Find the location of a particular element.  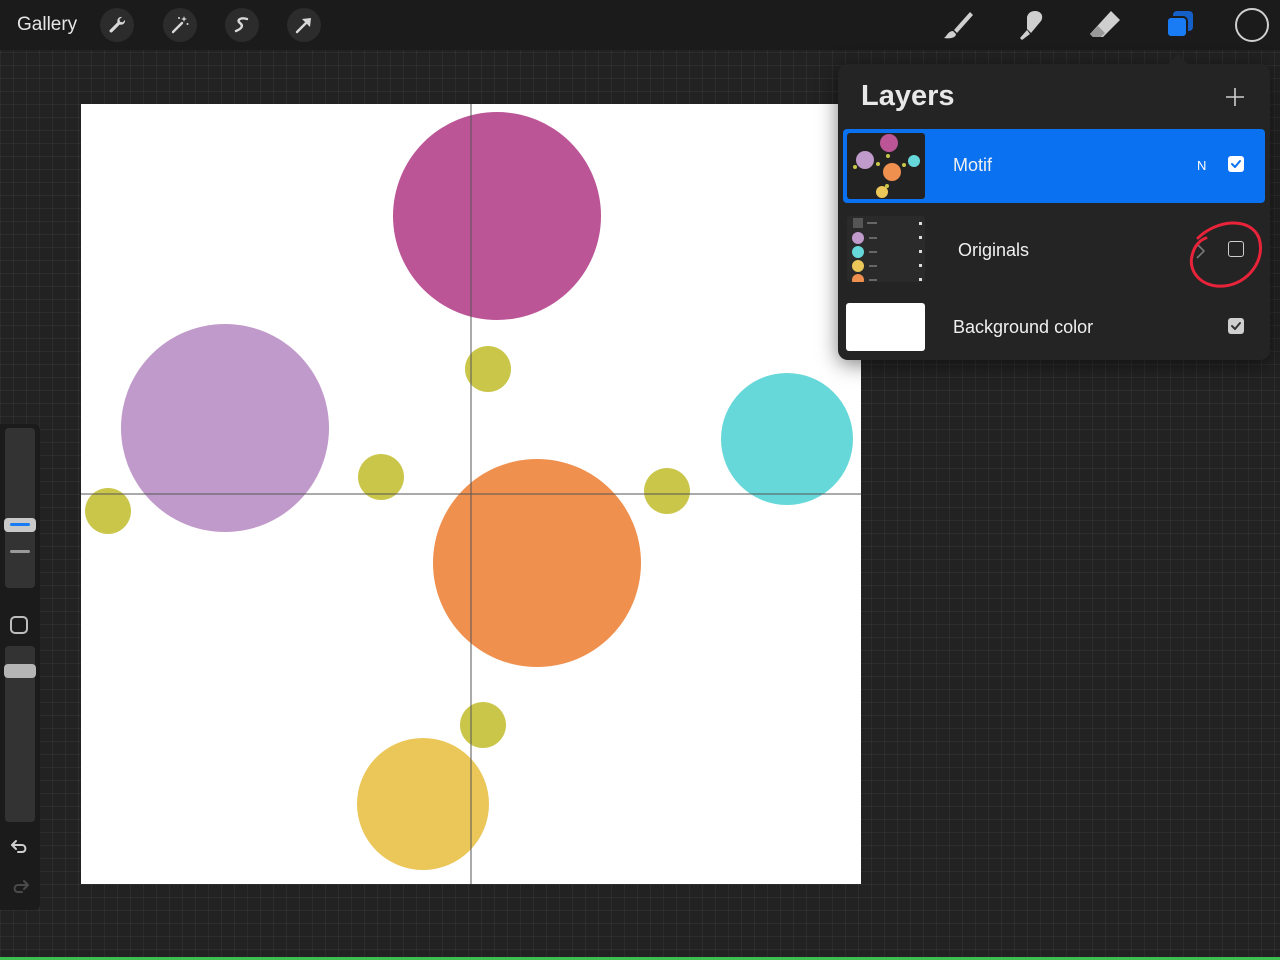

redo-icon is located at coordinates (20, 887).